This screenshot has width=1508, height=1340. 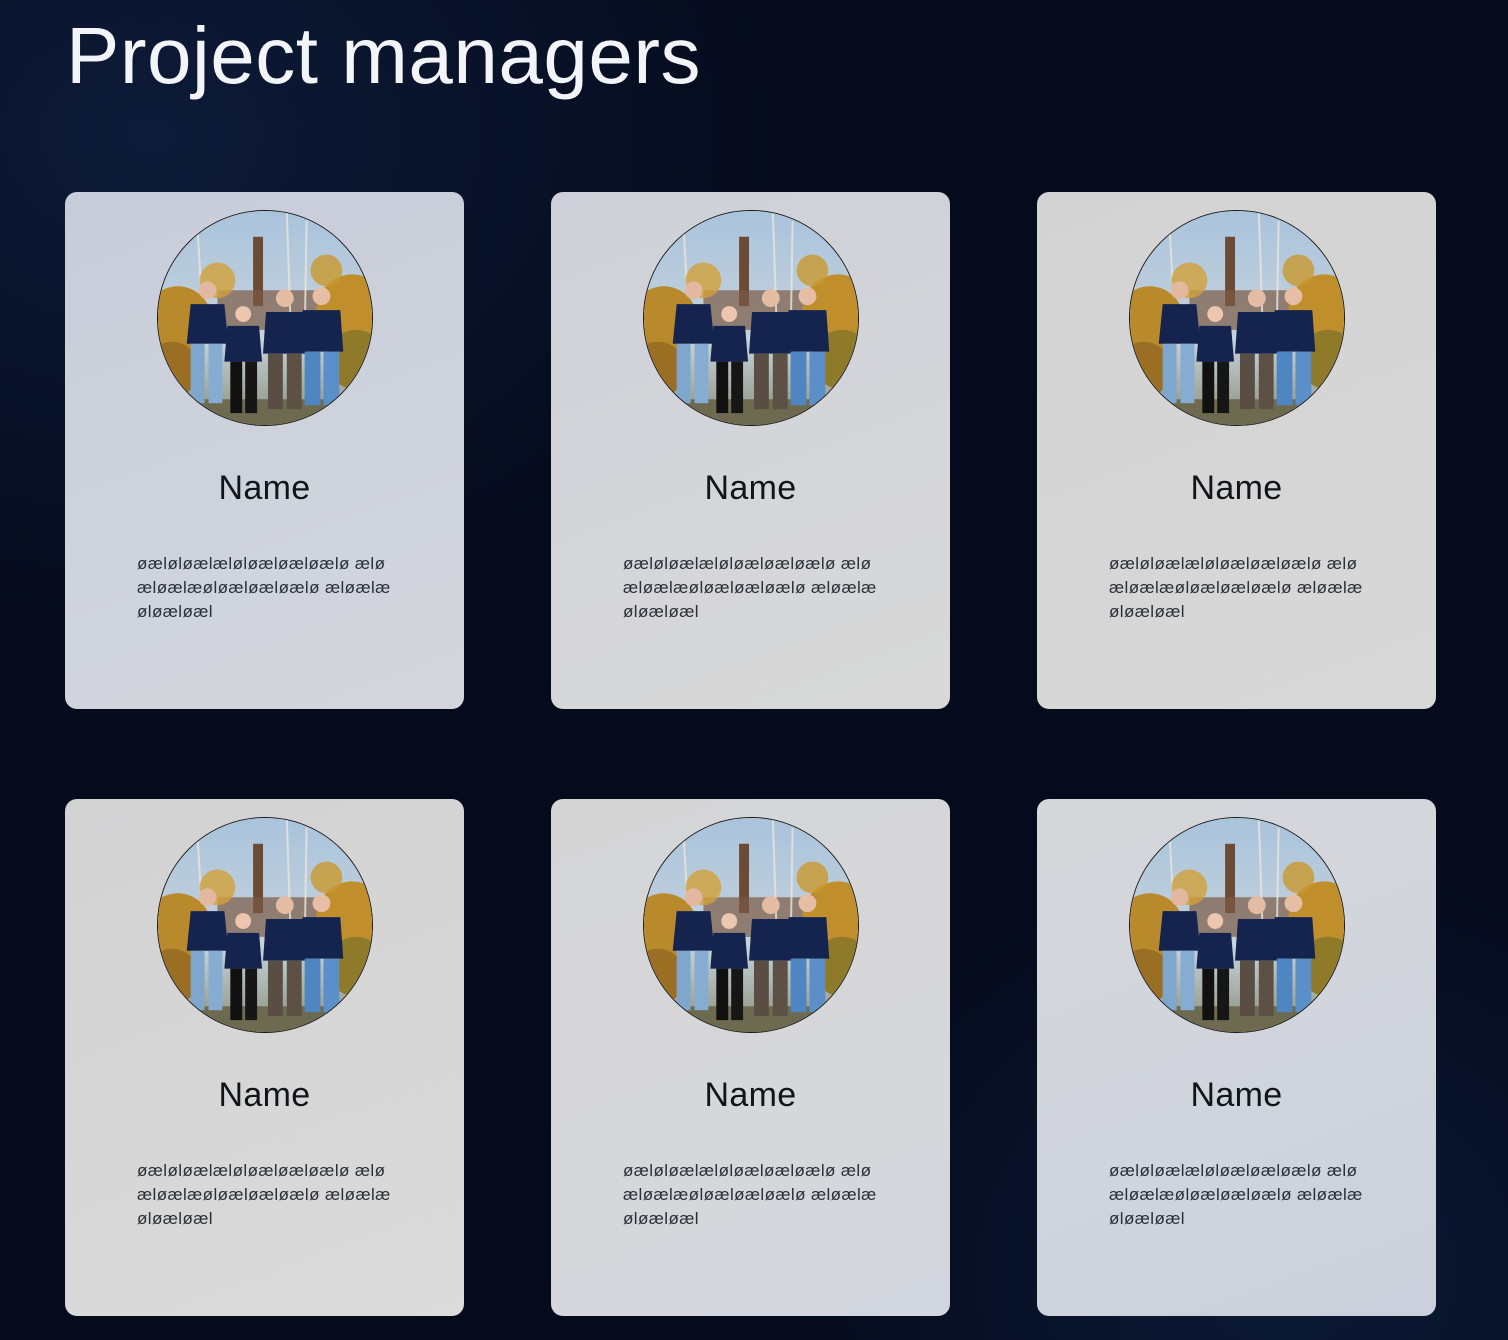 I want to click on page-title: Project managers, so click(x=383, y=55).